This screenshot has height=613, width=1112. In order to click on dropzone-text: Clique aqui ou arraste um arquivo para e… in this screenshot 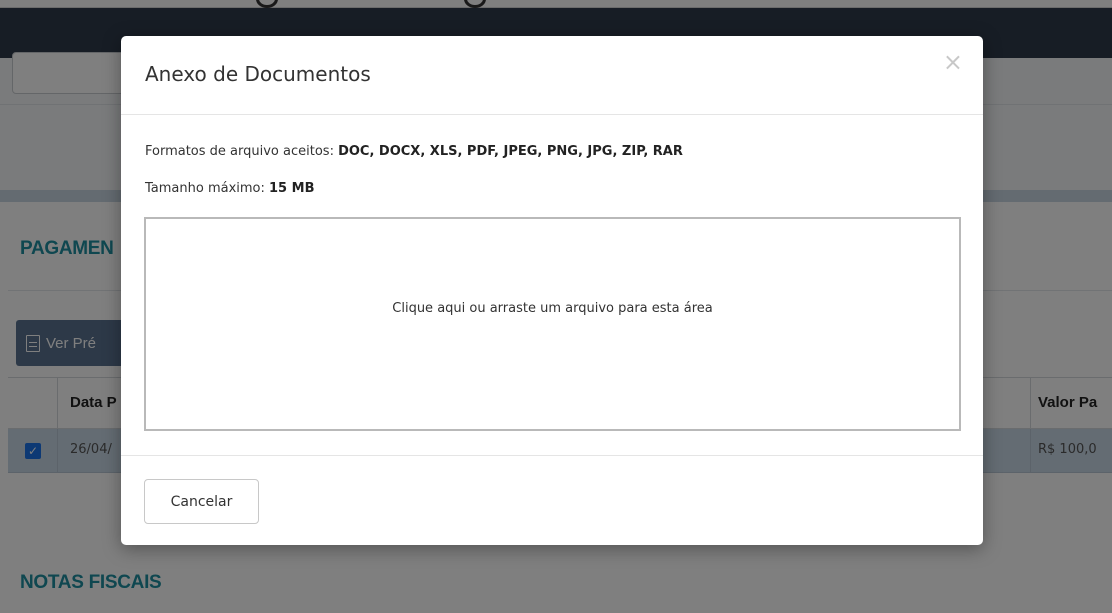, I will do `click(552, 308)`.